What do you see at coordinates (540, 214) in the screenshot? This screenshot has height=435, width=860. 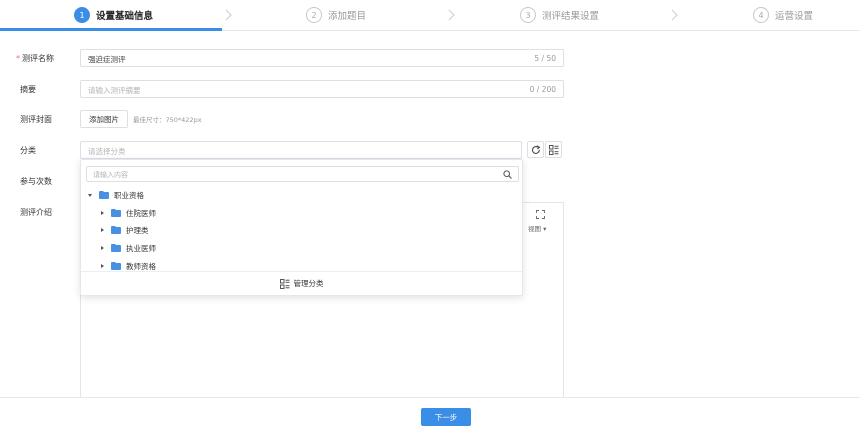 I see `fullscreen-icon` at bounding box center [540, 214].